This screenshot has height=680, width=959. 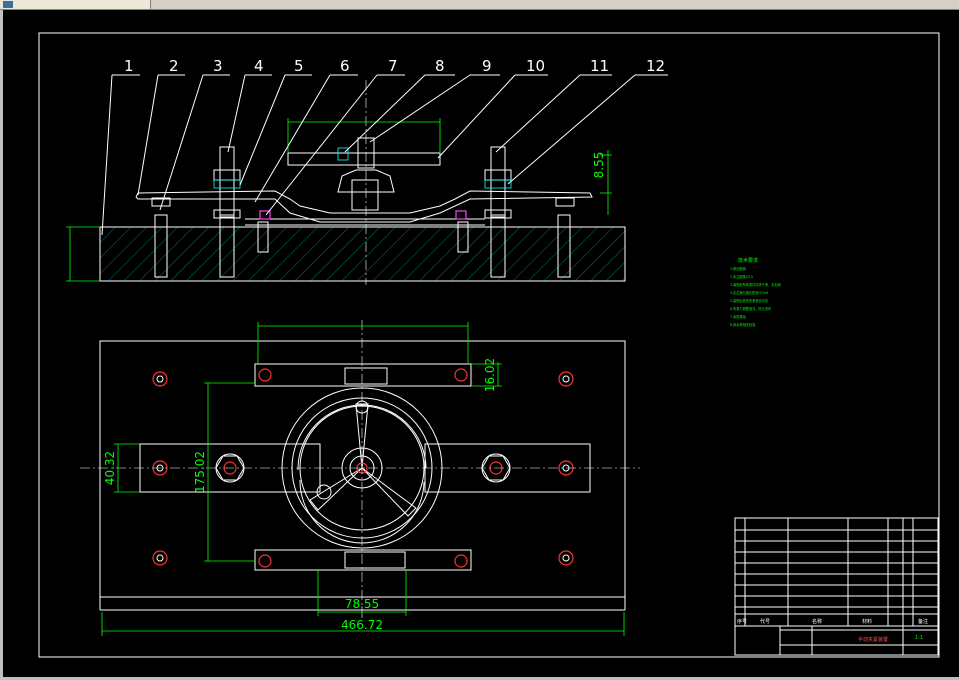 I want to click on tb-header-remark: 备注, so click(x=923, y=621).